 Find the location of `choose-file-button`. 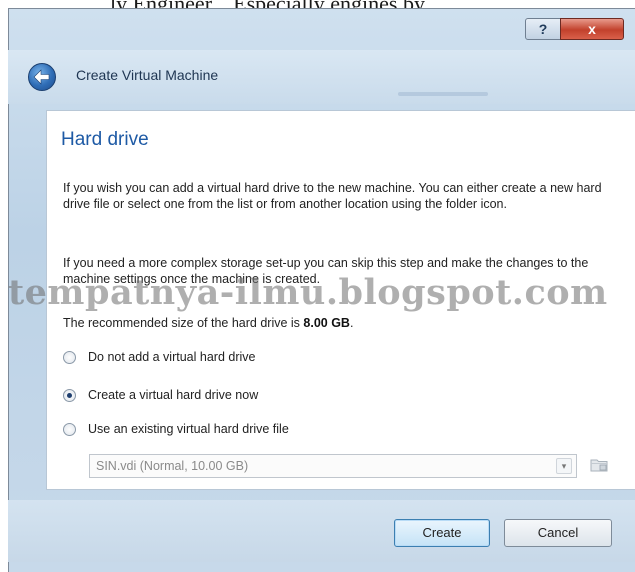

choose-file-button is located at coordinates (599, 465).